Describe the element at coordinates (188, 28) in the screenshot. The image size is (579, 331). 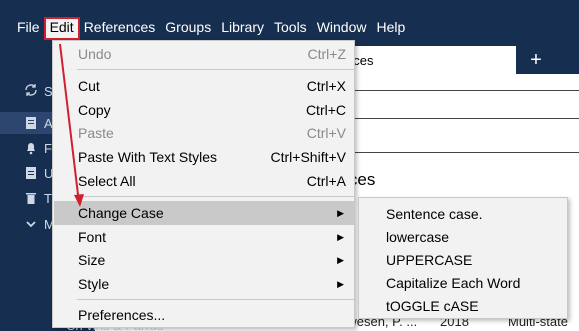
I see `menu-groups: Groups` at that location.